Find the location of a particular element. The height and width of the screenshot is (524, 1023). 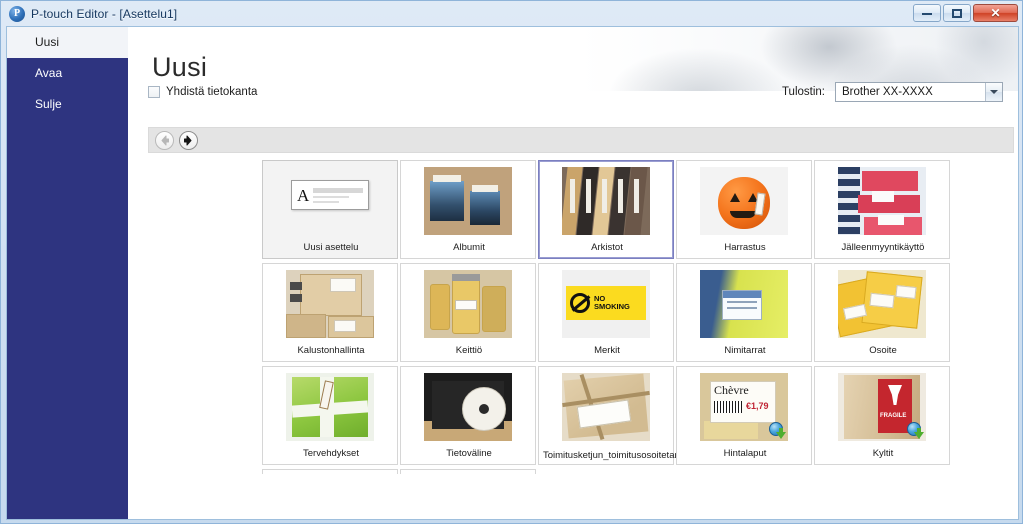

tile-thumbnail: Chèvre €1,79 is located at coordinates (744, 407).